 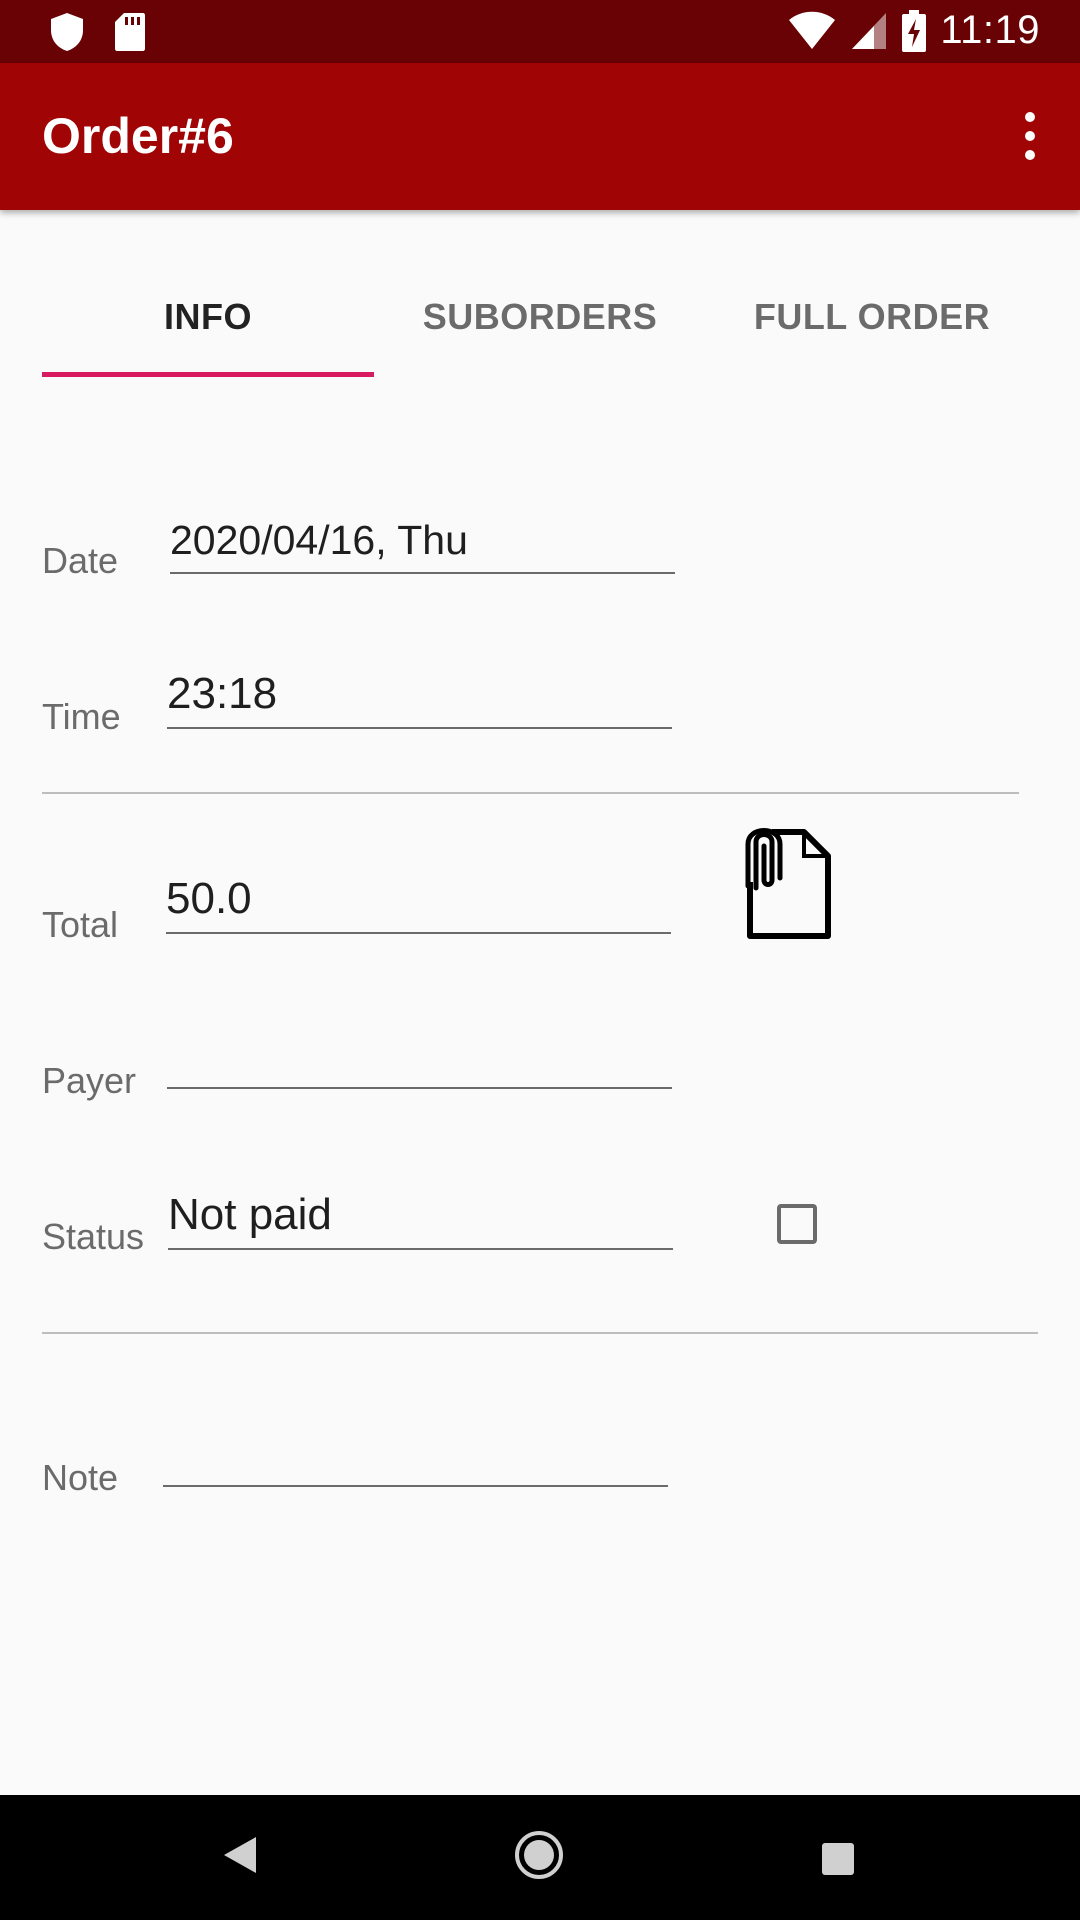 I want to click on tab-suborders: SUBORDERS, so click(x=540, y=318).